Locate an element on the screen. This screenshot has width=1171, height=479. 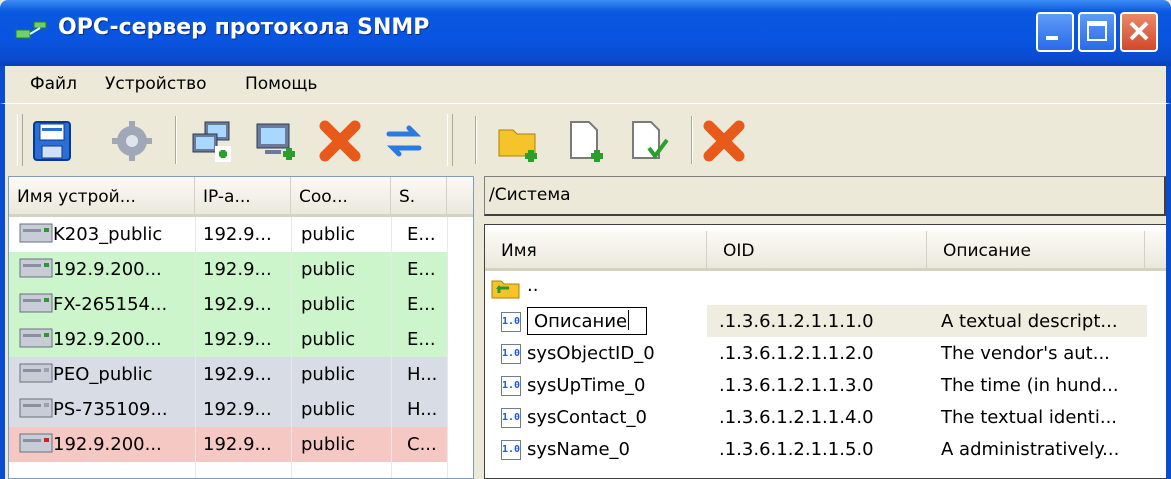
folder-up-icon is located at coordinates (505, 289).